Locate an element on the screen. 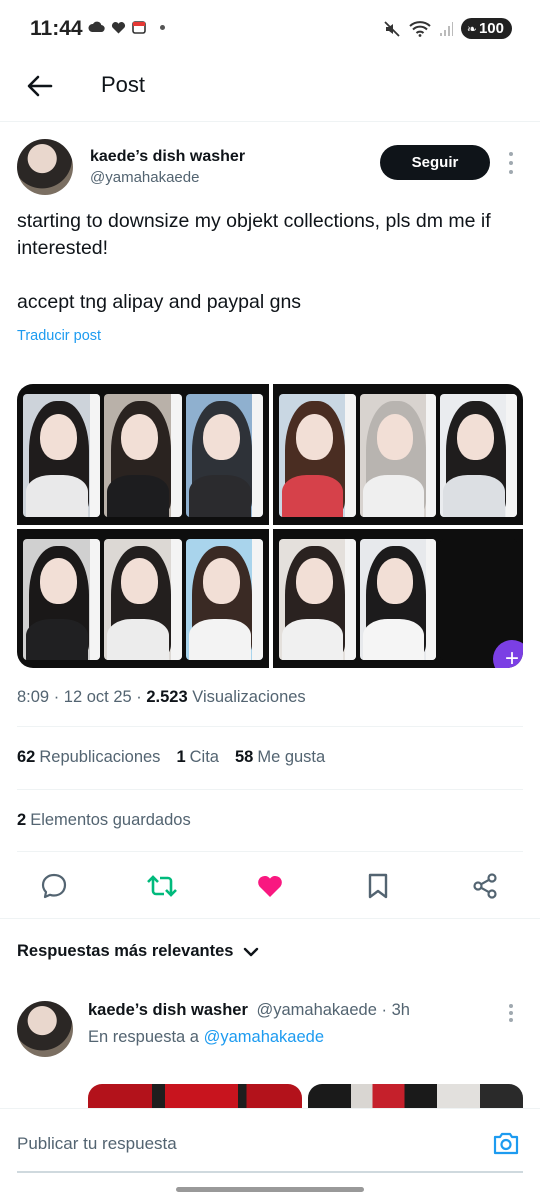 Image resolution: width=540 pixels, height=1200 pixels. views-label: Visualizaciones is located at coordinates (249, 697).